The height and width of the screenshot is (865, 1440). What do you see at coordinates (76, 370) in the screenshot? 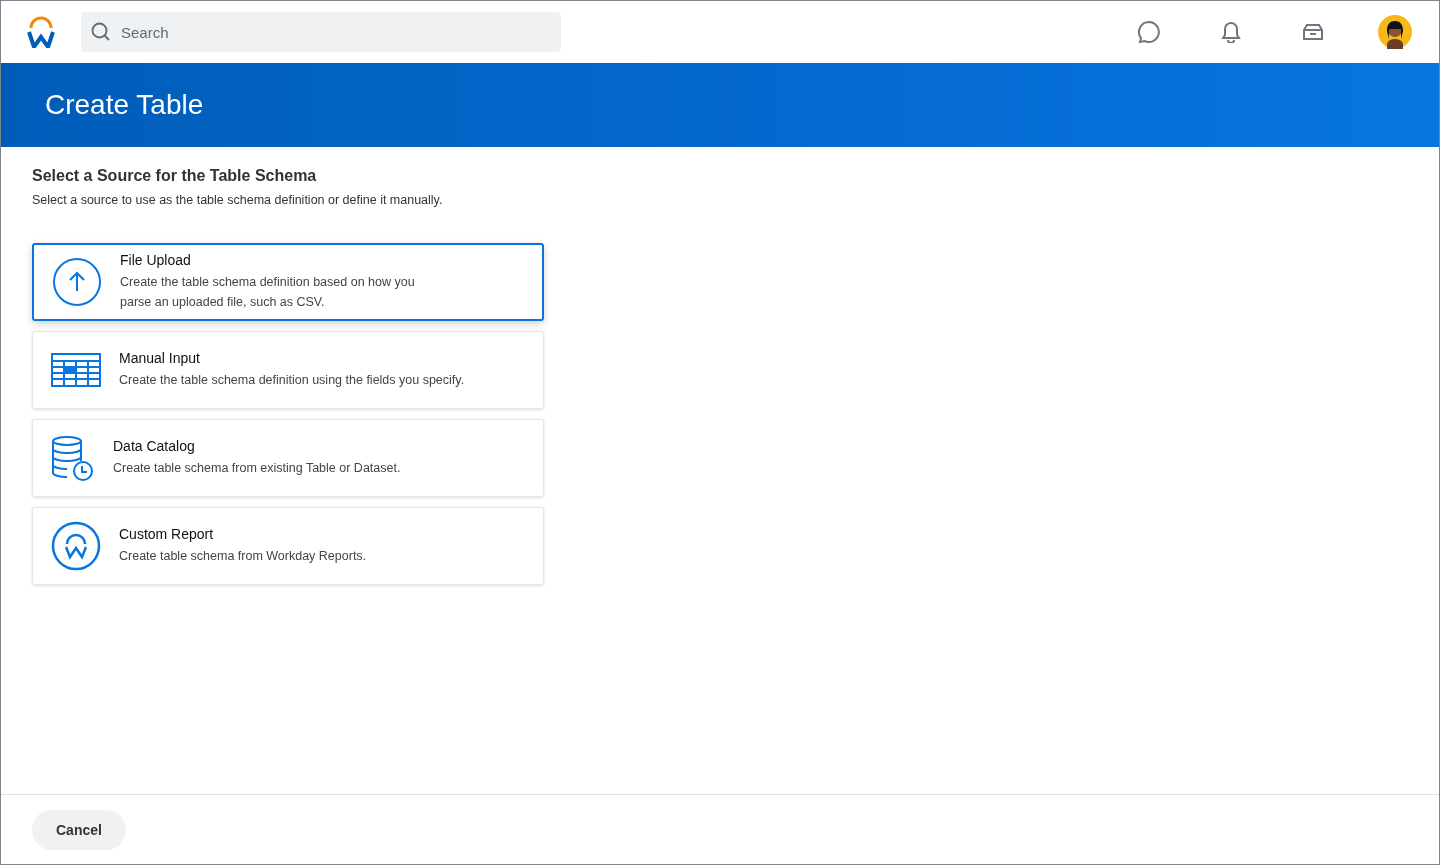
I see `table-grid-icon` at bounding box center [76, 370].